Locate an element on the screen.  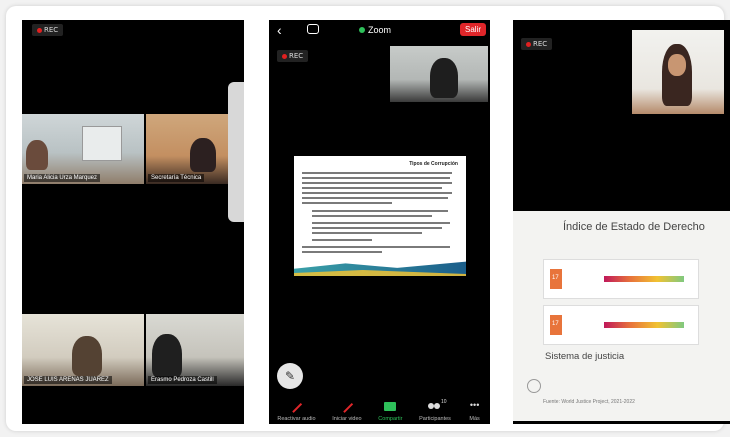
speaker-video-thumbnail is located at coordinates (678, 72).